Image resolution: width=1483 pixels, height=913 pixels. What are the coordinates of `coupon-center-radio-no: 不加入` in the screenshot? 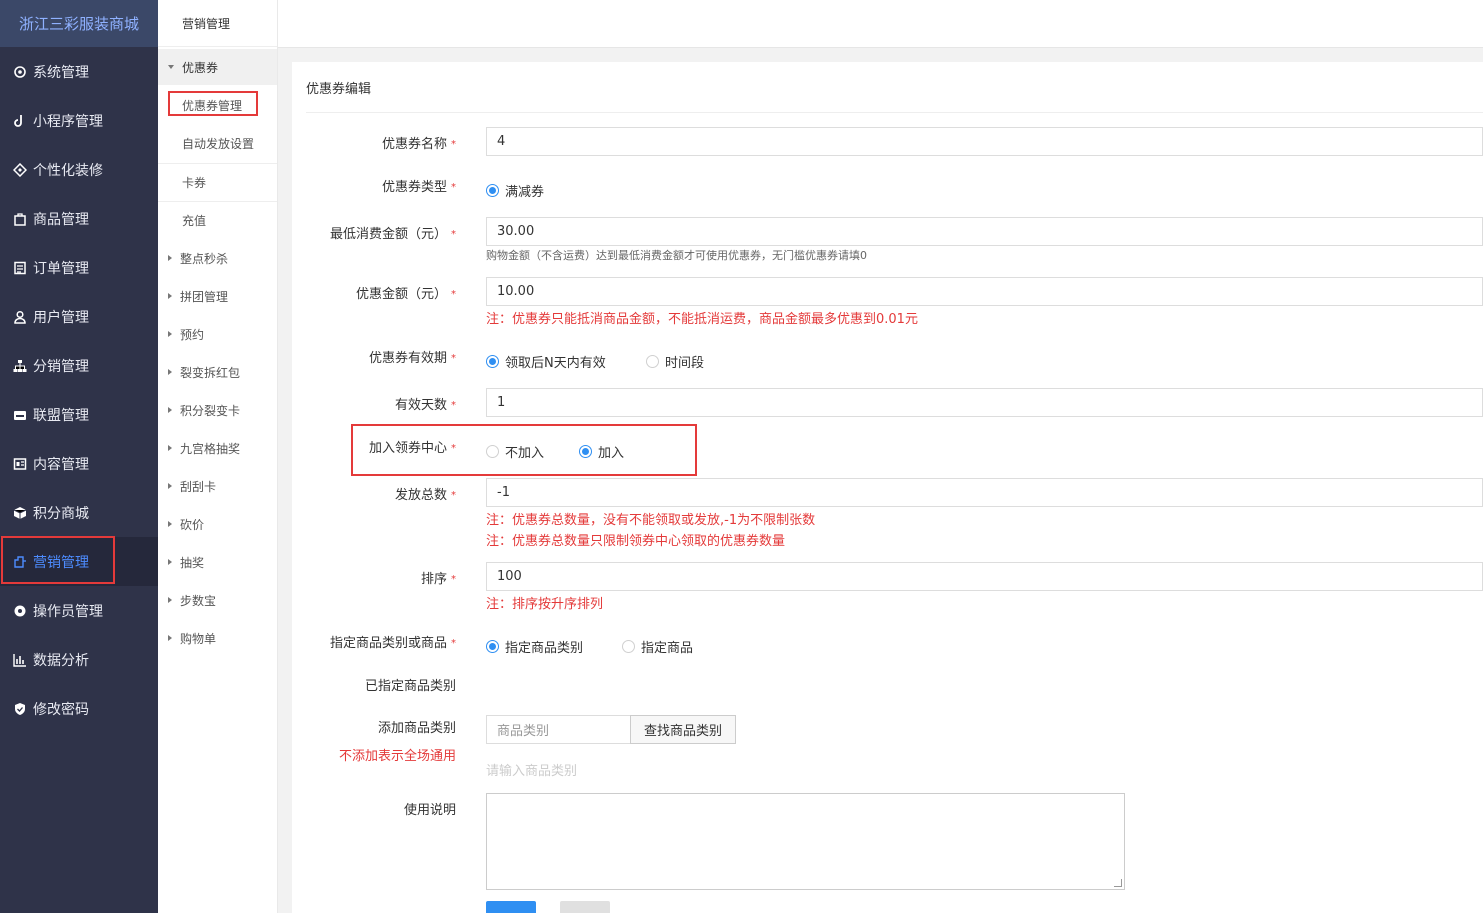 It's located at (515, 451).